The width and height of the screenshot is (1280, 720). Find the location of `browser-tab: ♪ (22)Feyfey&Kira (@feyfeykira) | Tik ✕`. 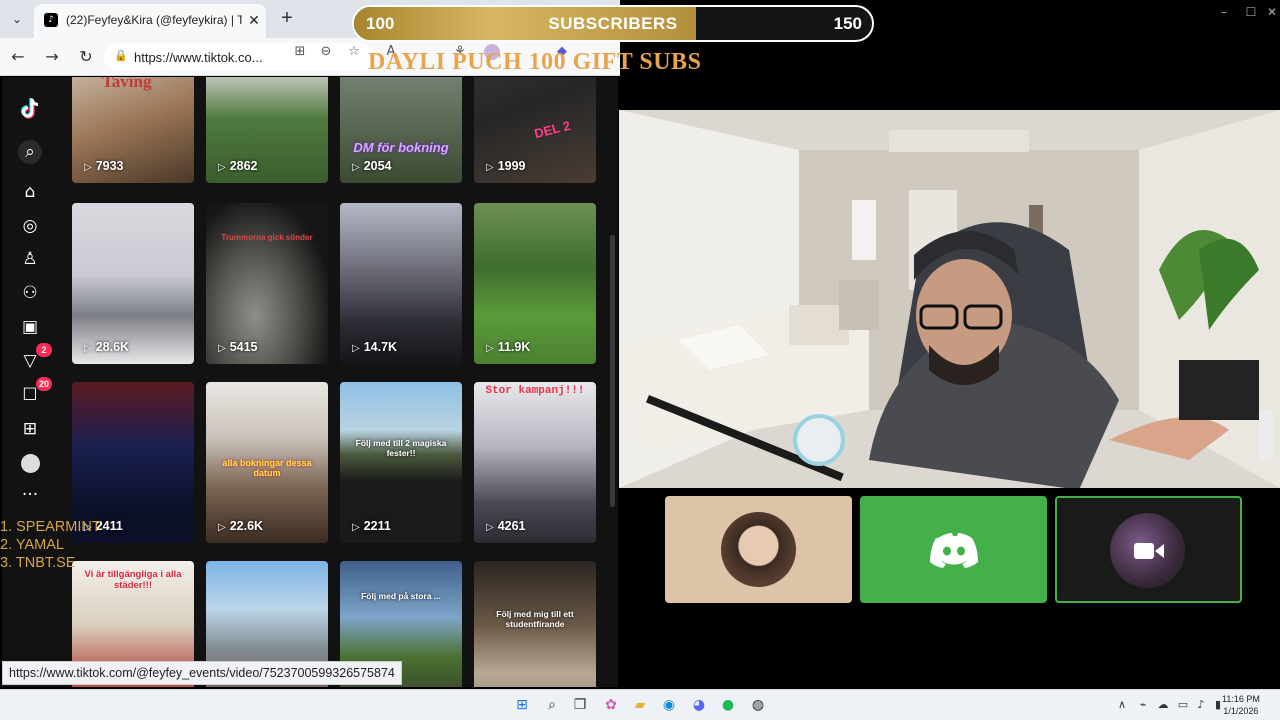

browser-tab: ♪ (22)Feyfey&Kira (@feyfeykira) | Tik ✕ is located at coordinates (150, 21).